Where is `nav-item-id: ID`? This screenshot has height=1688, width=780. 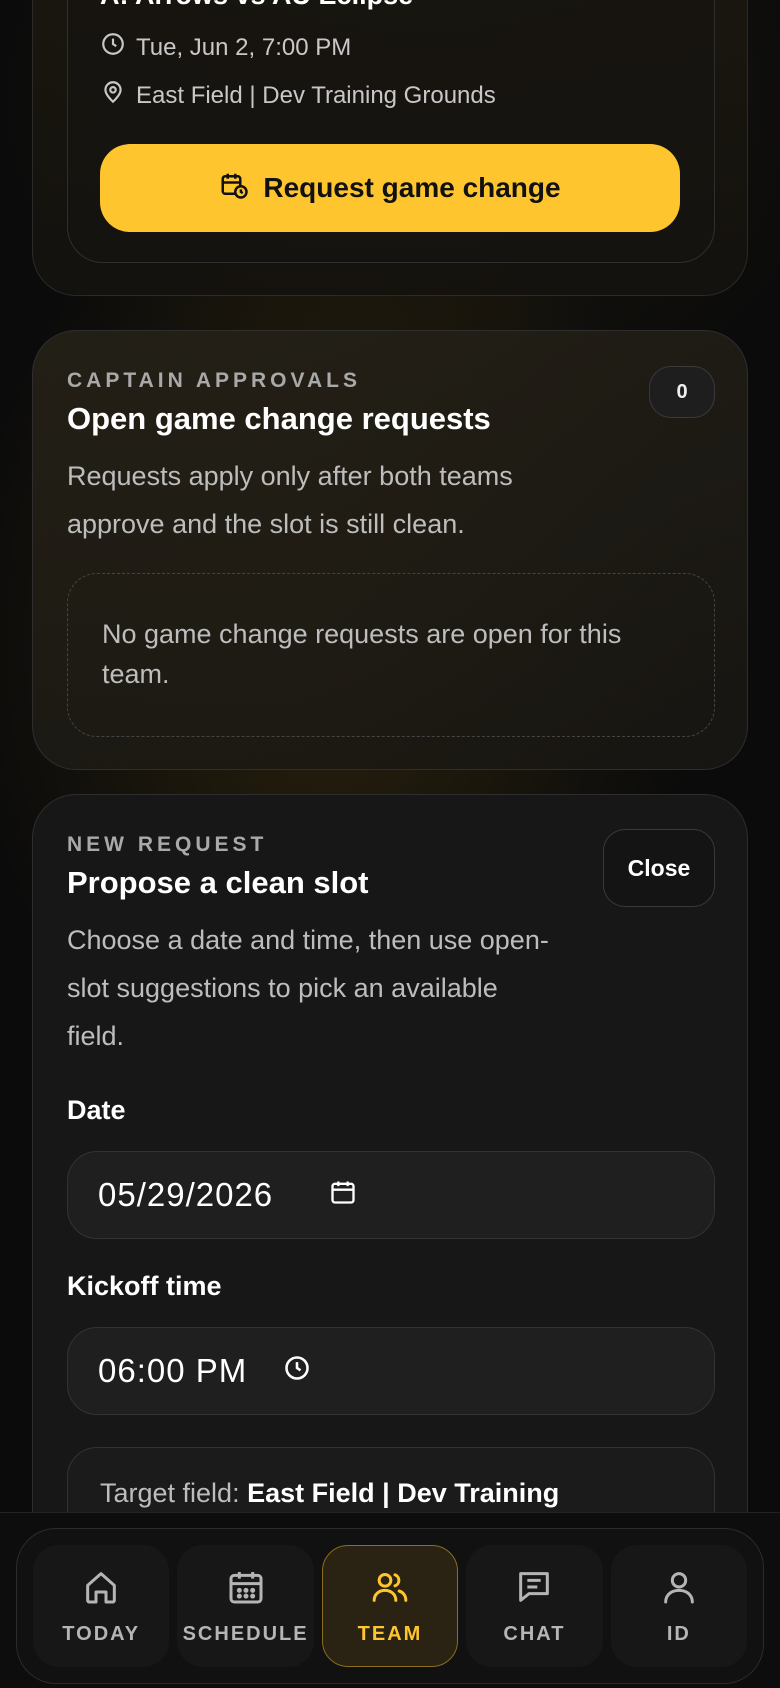
nav-item-id: ID is located at coordinates (679, 1606).